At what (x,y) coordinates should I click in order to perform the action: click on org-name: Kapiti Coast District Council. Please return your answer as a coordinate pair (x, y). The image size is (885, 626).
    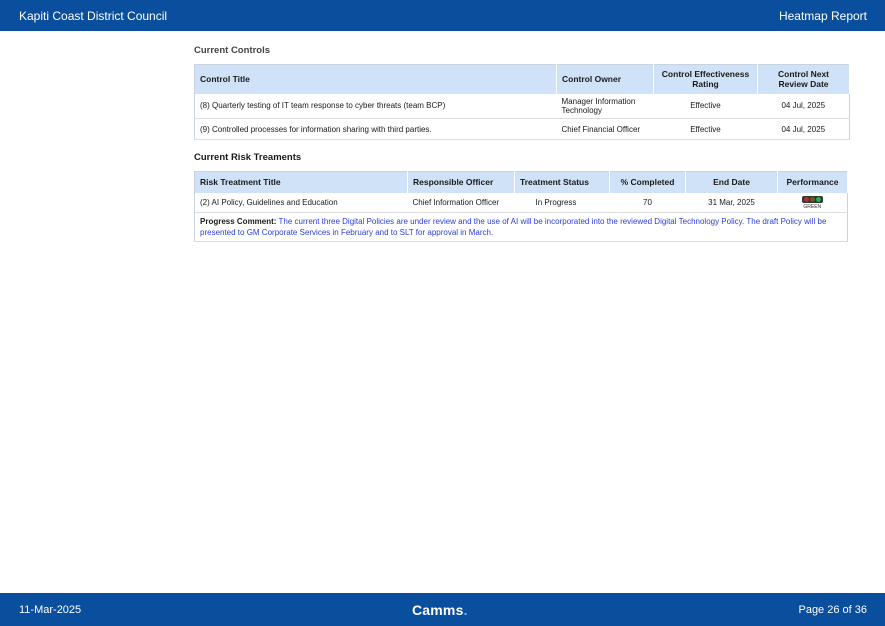
    Looking at the image, I should click on (93, 15).